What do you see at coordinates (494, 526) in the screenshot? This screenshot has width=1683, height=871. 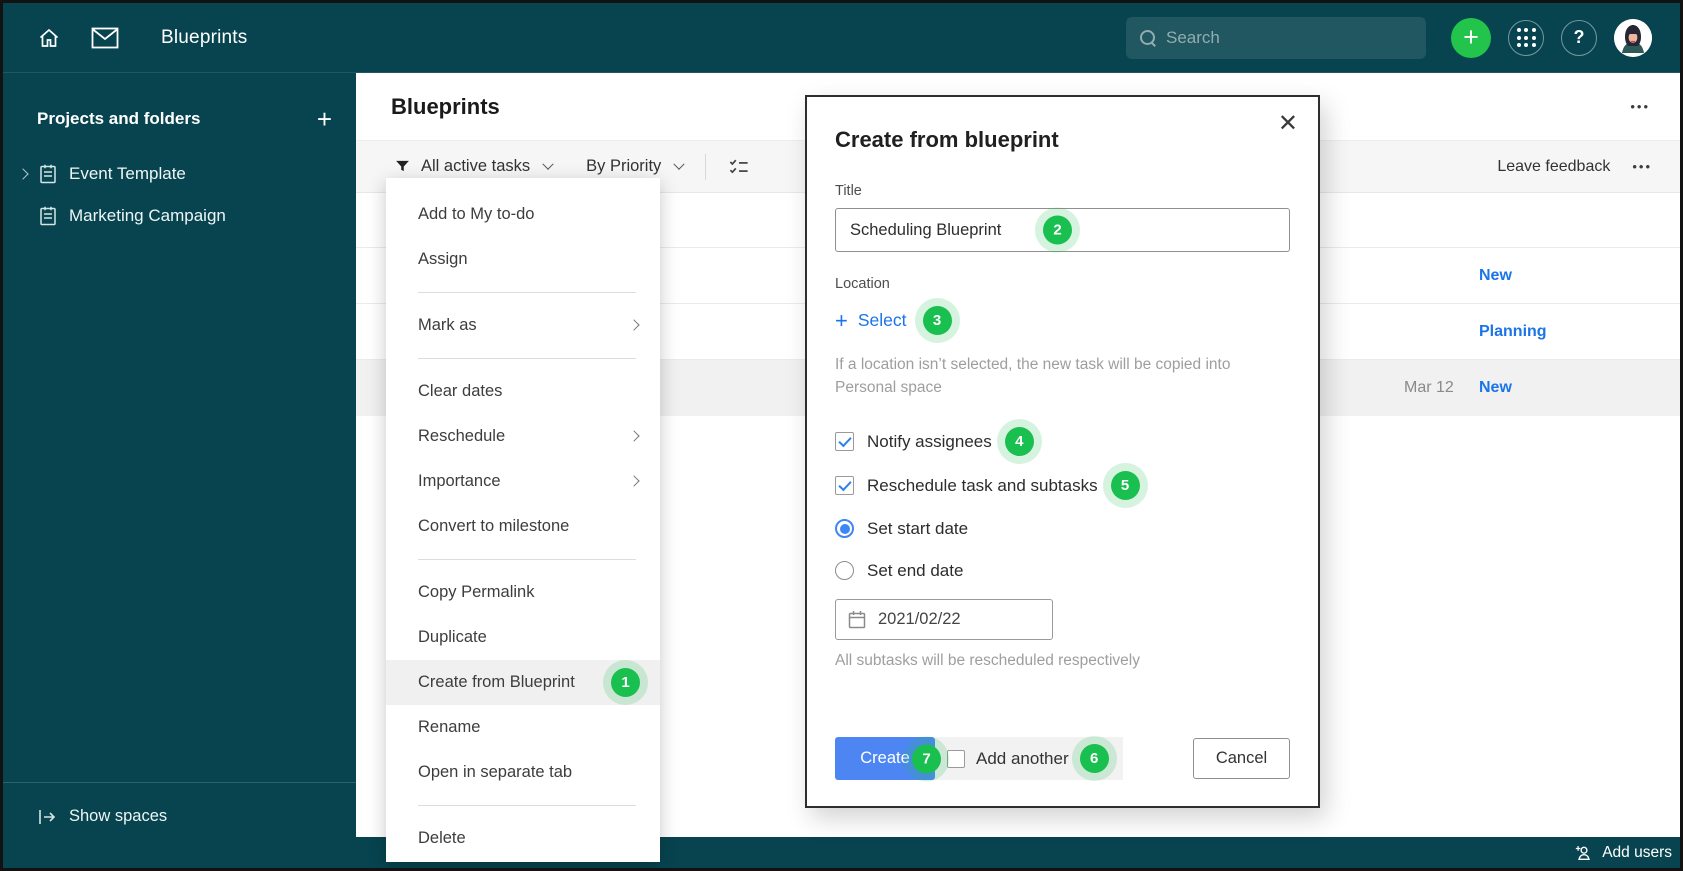 I see `menu-item-label: Convert to milestone` at bounding box center [494, 526].